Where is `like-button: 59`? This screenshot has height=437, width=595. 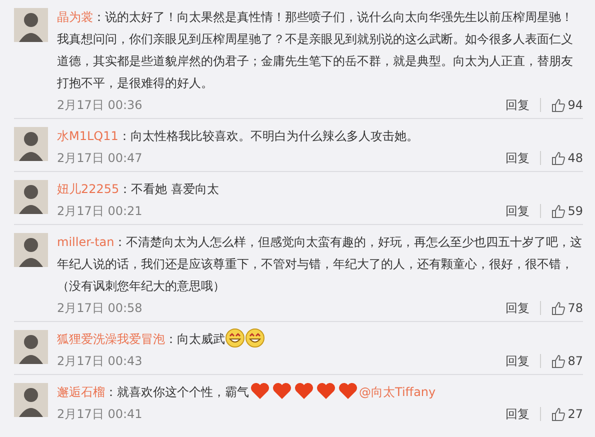
like-button: 59 is located at coordinates (566, 211).